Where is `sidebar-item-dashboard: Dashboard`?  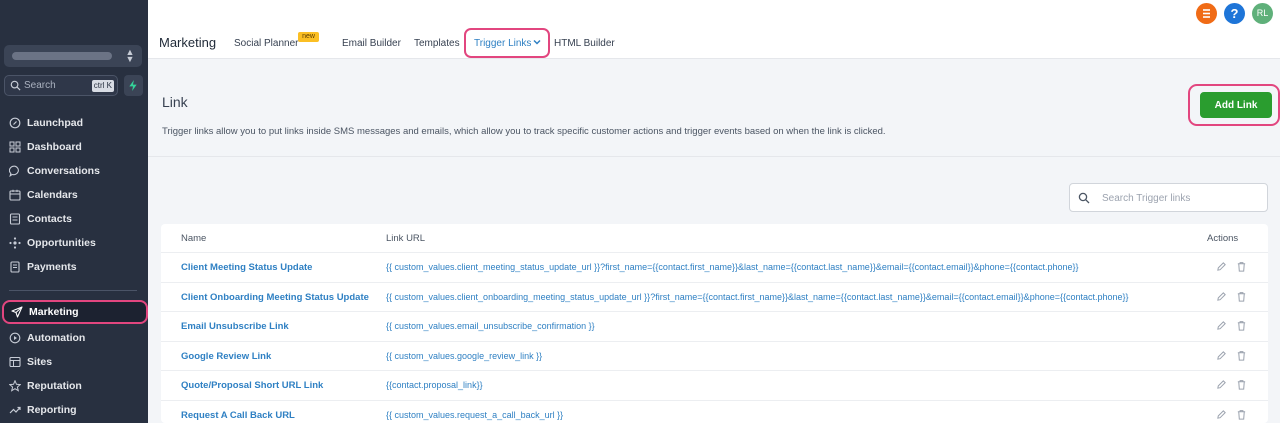 sidebar-item-dashboard: Dashboard is located at coordinates (74, 147).